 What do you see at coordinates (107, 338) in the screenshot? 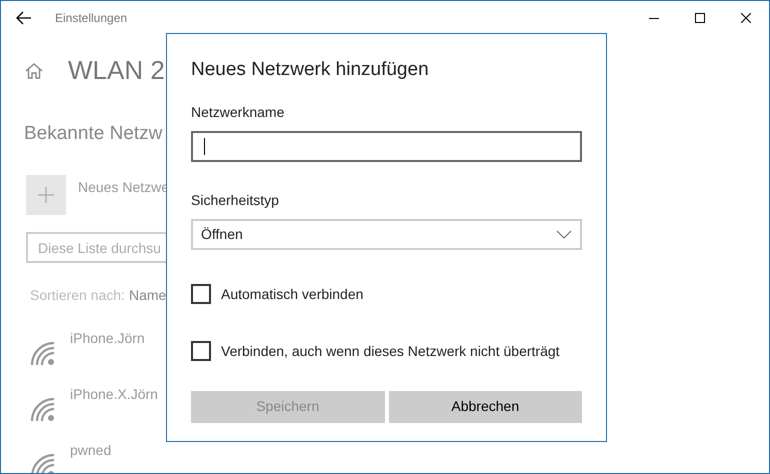
I see `network-name: iPhone.Jörn` at bounding box center [107, 338].